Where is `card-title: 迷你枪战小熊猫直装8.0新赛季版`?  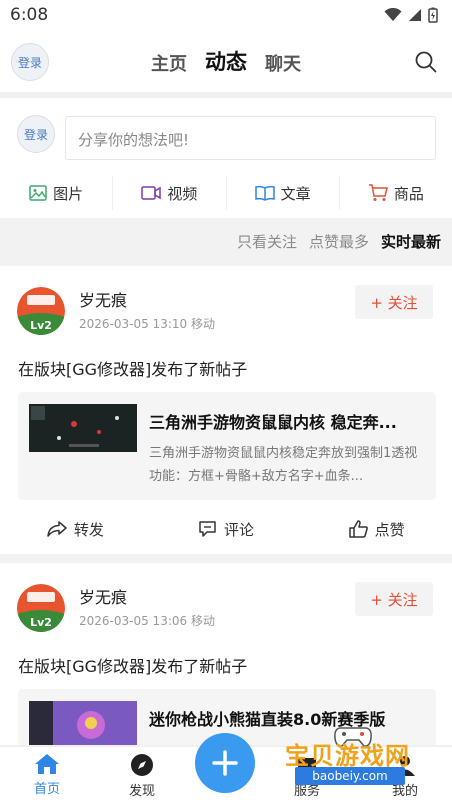
card-title: 迷你枪战小熊猫直装8.0新赛季版 is located at coordinates (267, 719).